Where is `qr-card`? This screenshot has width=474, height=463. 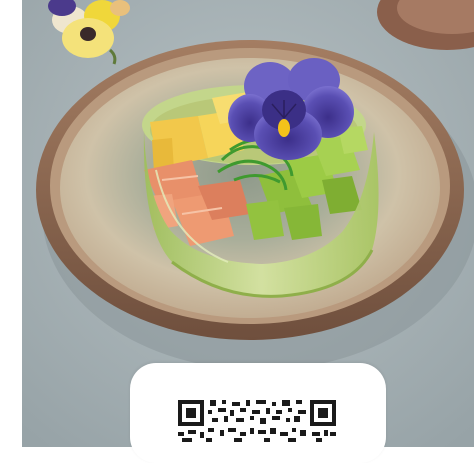 qr-card is located at coordinates (258, 413).